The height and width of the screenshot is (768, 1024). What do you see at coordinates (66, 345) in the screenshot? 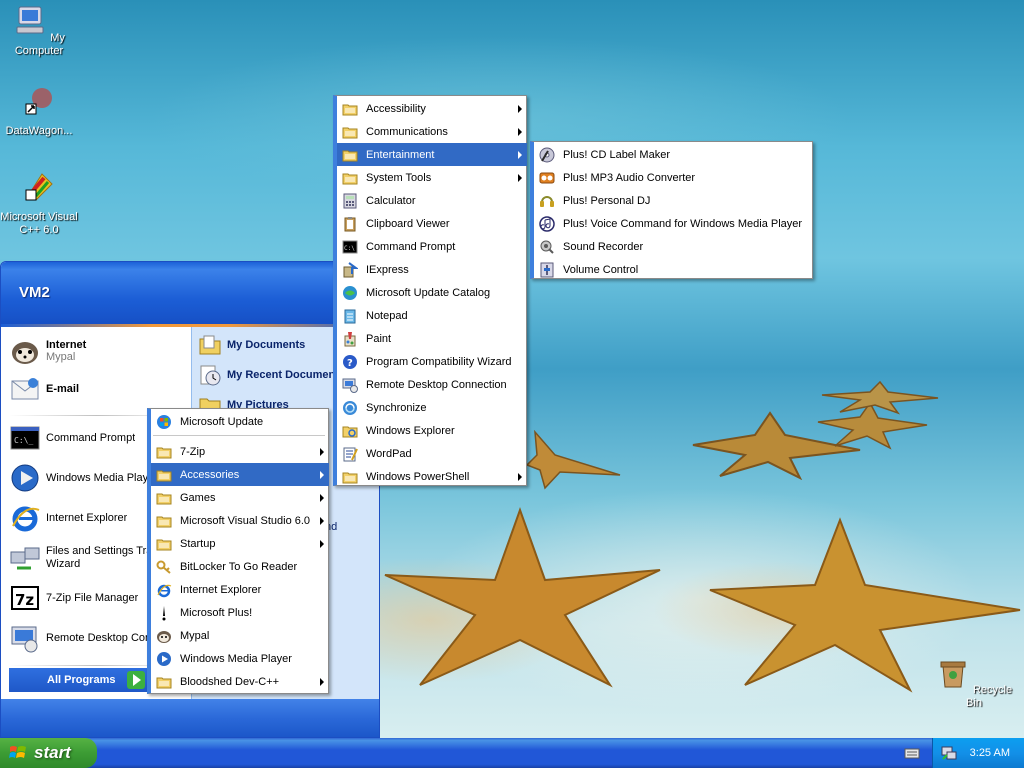
I see `pinned-title: Internet` at bounding box center [66, 345].